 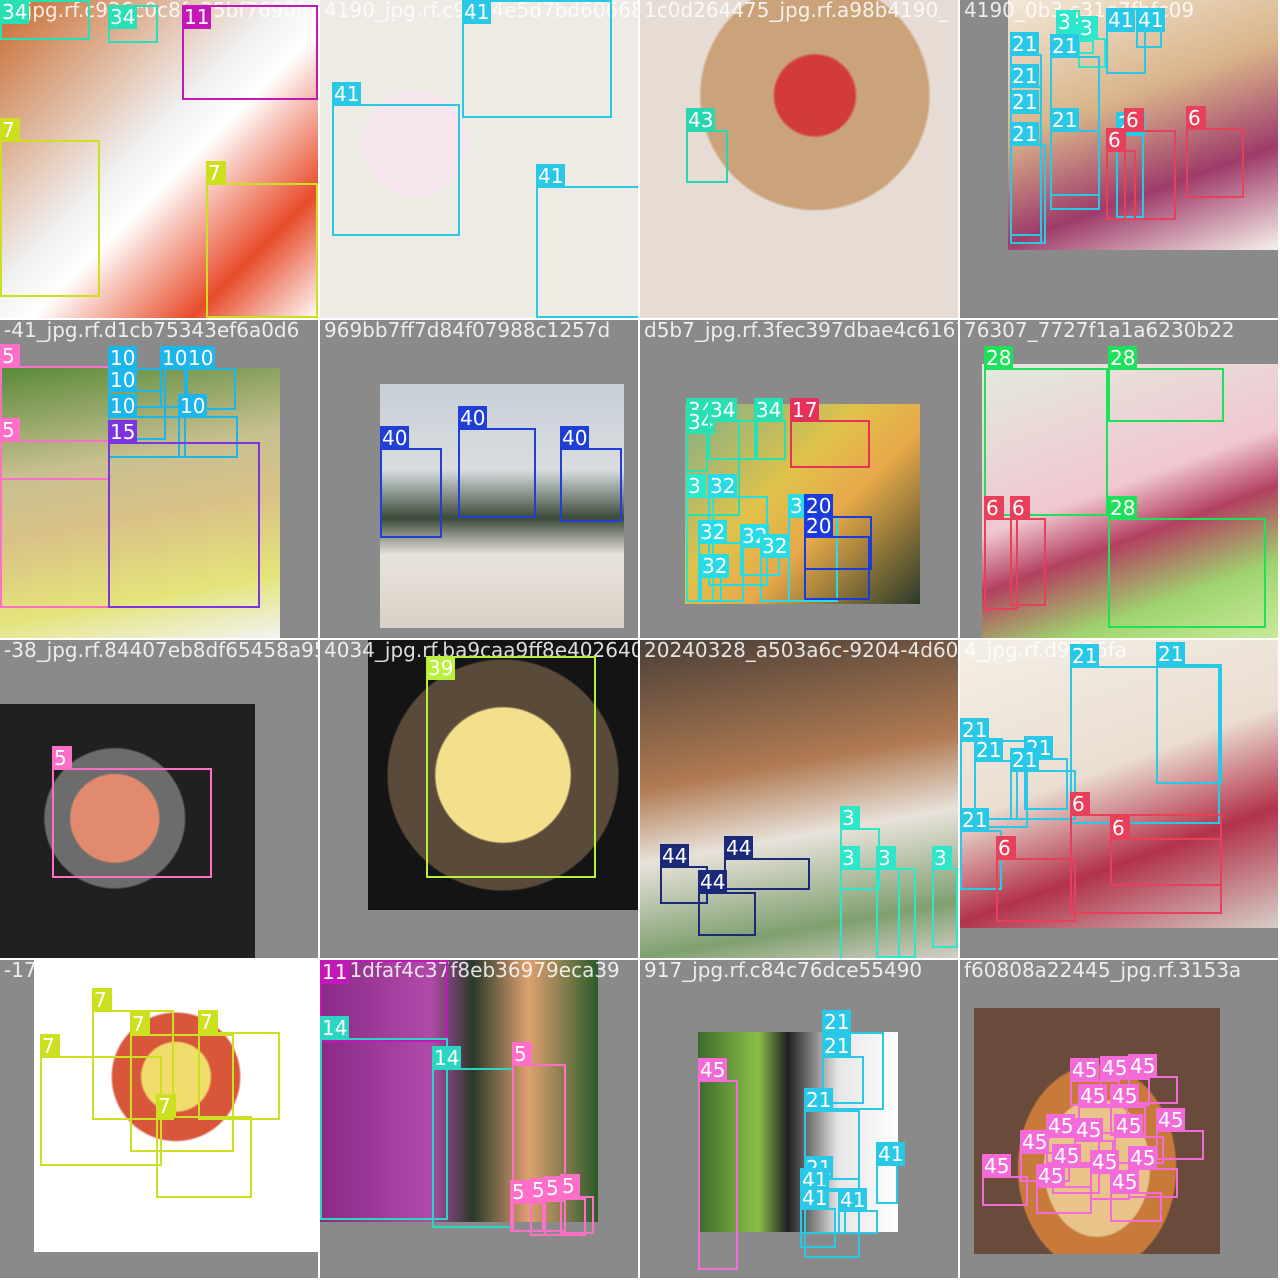 I want to click on mosaic-tile: 5_jpg.rf.c936c0c8fe35bf7690fad8834341177, so click(x=159, y=159).